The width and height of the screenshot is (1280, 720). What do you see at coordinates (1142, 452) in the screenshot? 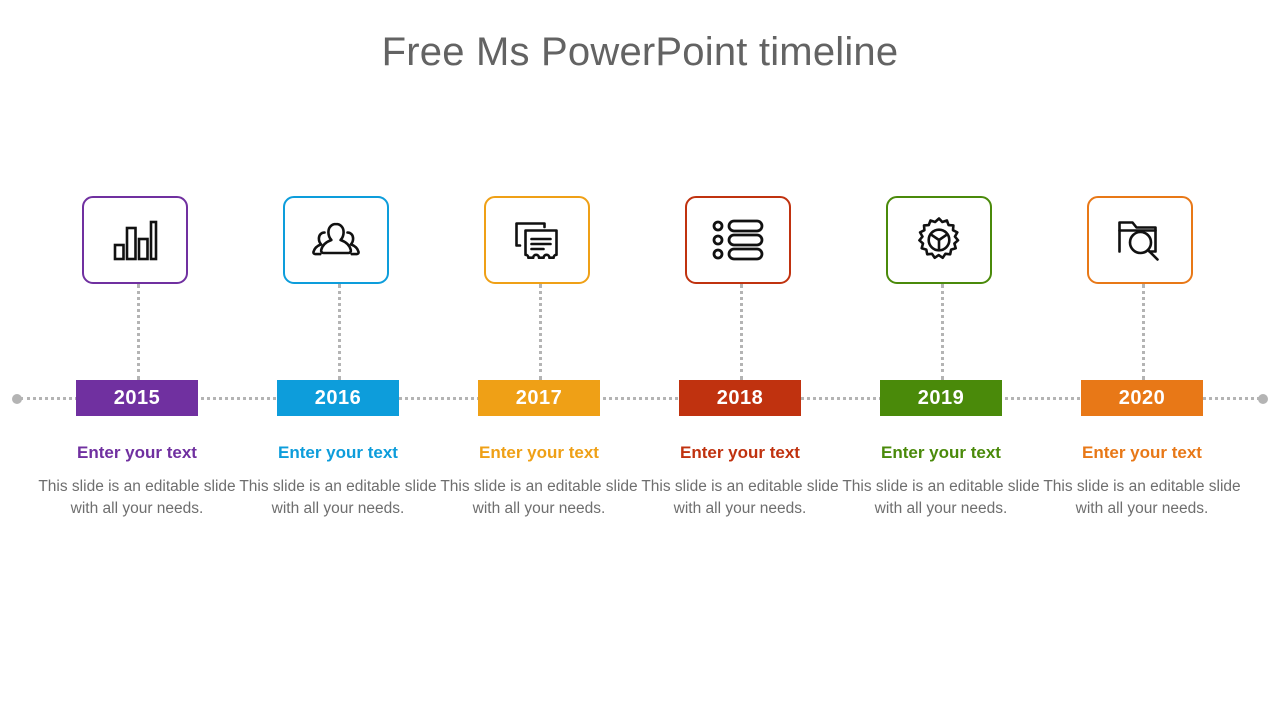
I see `heading-2020: Enter your text` at bounding box center [1142, 452].